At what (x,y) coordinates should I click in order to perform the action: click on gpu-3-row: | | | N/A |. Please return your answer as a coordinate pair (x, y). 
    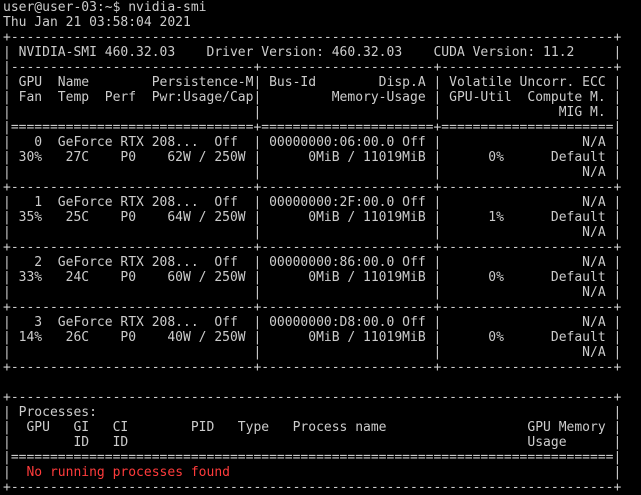
    Looking at the image, I should click on (312, 352).